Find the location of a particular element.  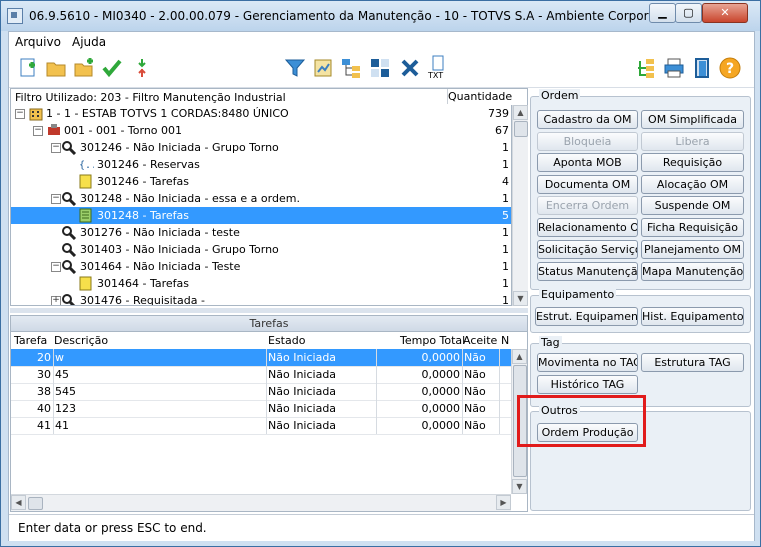

planejamento-om-button: Planejamento OM is located at coordinates (692, 249).